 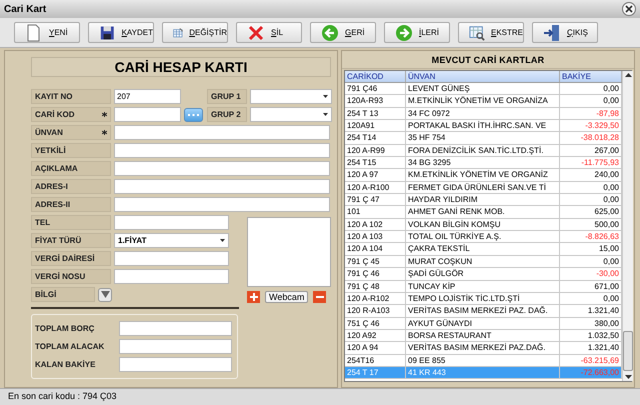 I want to click on scroll-thumb, so click(x=628, y=351).